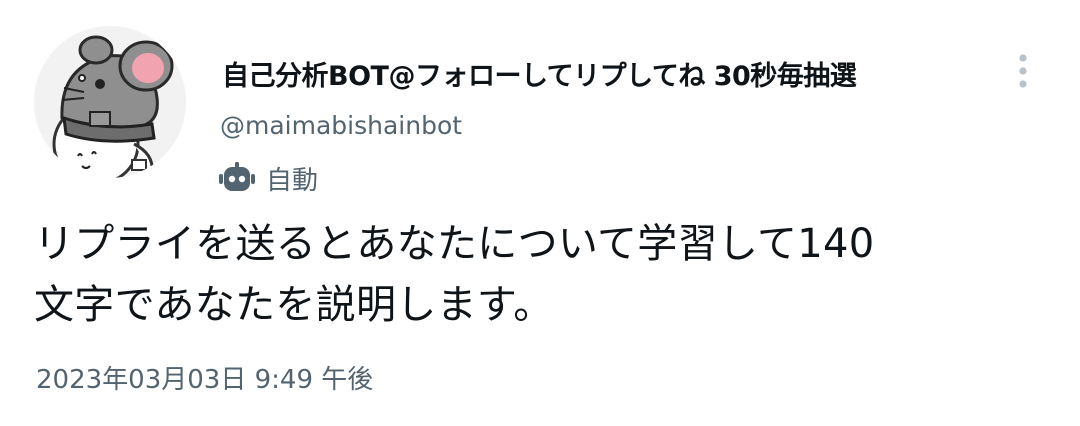  Describe the element at coordinates (237, 176) in the screenshot. I see `robot-icon` at that location.